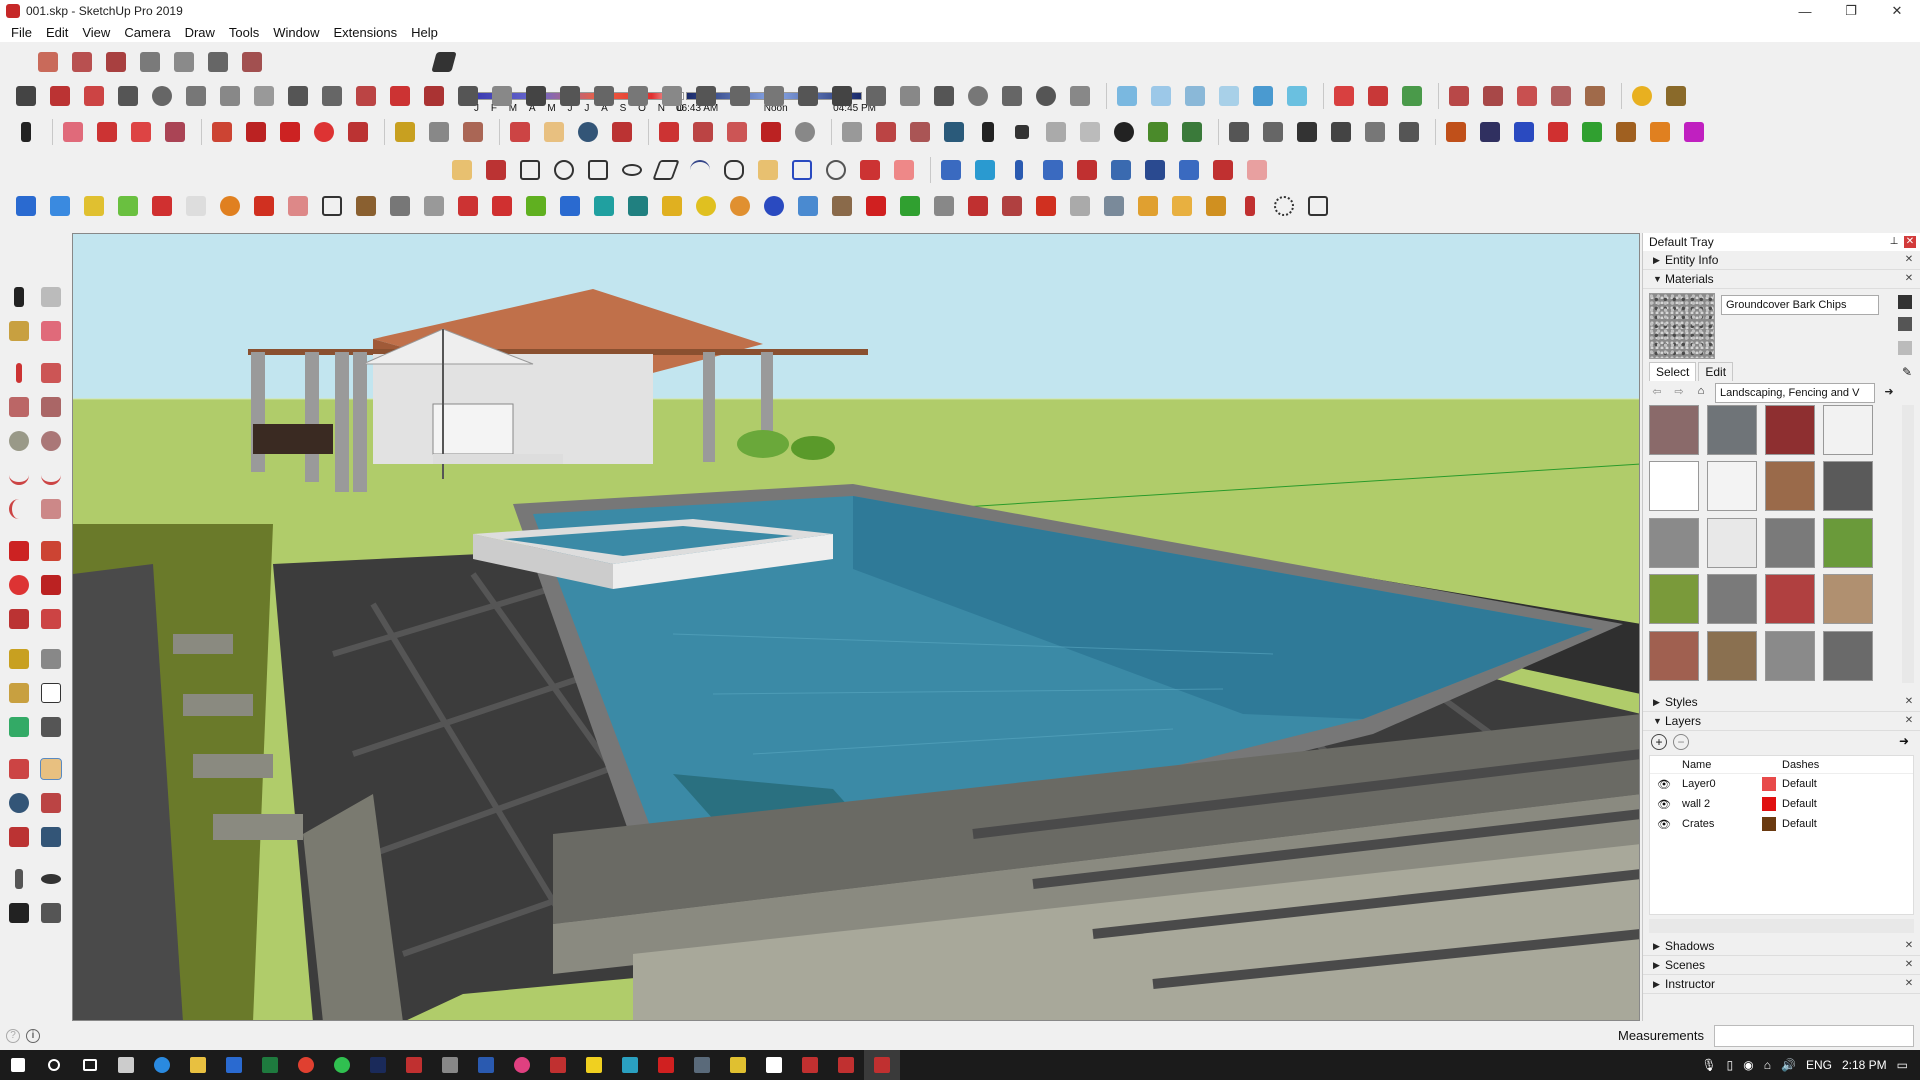 The height and width of the screenshot is (1080, 1920). What do you see at coordinates (1297, 96) in the screenshot?
I see `surface-icon` at bounding box center [1297, 96].